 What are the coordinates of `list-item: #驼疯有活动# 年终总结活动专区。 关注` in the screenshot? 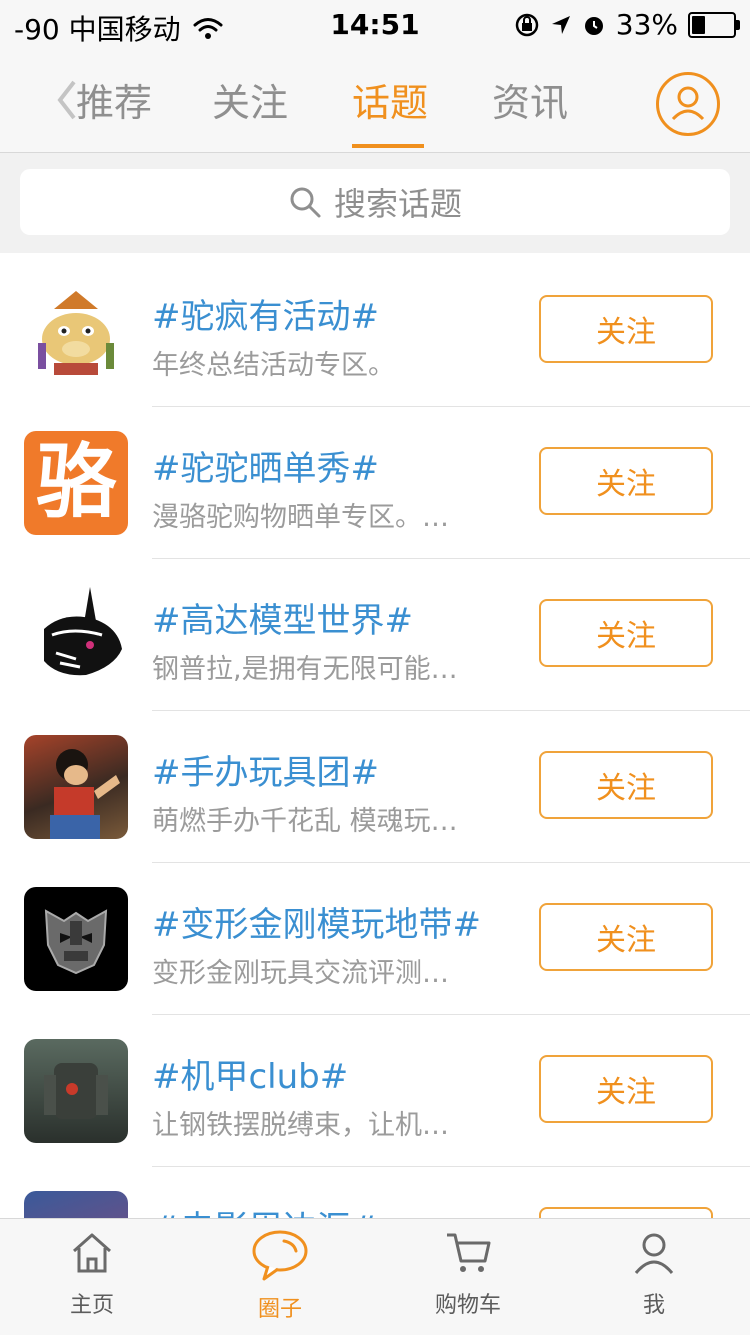 It's located at (375, 331).